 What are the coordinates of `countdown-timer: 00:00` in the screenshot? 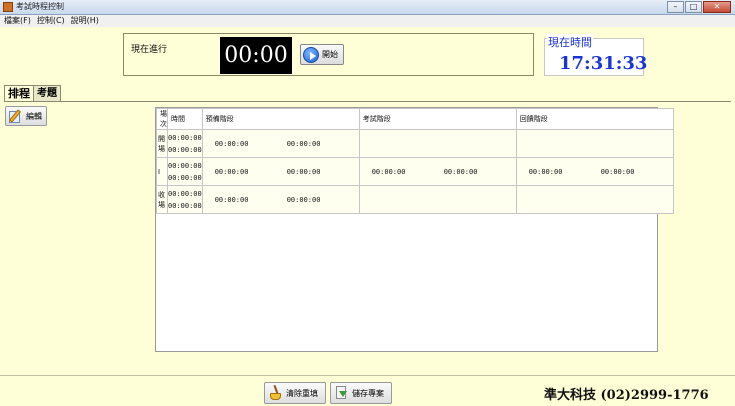 It's located at (256, 55).